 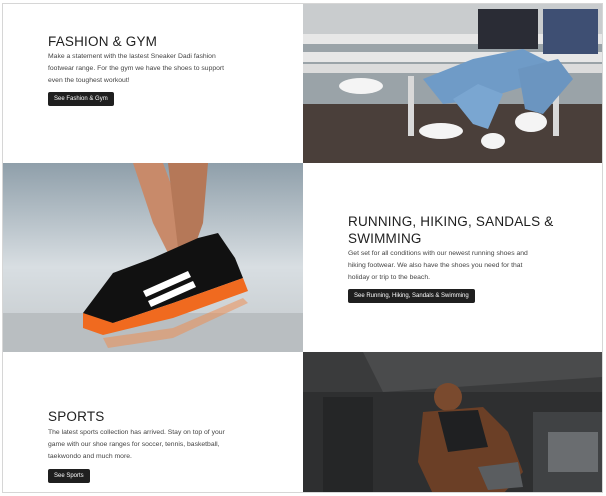 What do you see at coordinates (411, 296) in the screenshot?
I see `see-running-hiking-button: See Running, Hiking, Sandals & Swimming` at bounding box center [411, 296].